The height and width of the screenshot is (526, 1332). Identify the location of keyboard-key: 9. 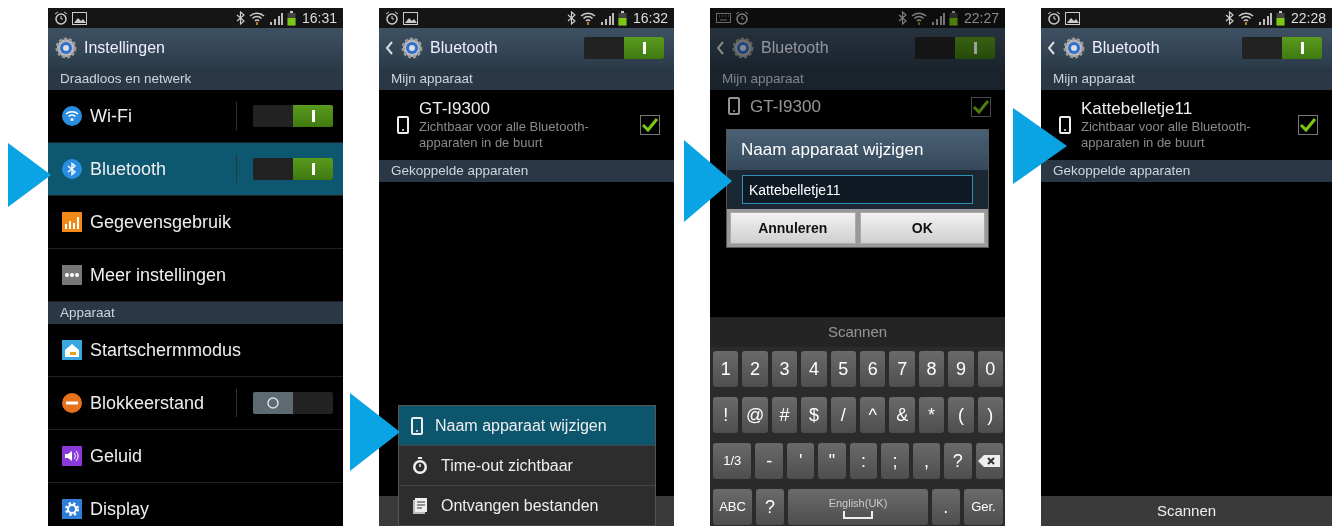
(961, 369).